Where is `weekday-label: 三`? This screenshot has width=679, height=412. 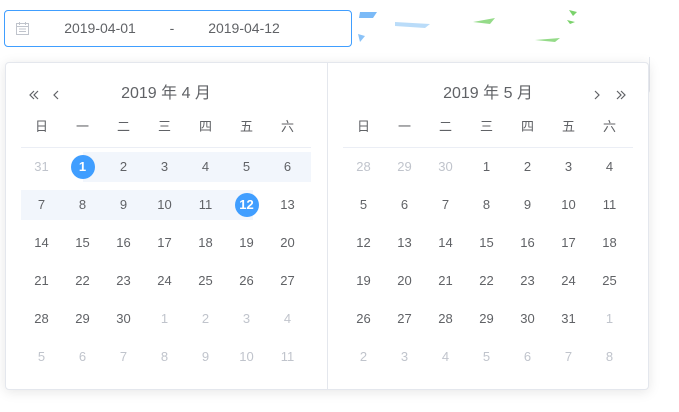 weekday-label: 三 is located at coordinates (486, 126).